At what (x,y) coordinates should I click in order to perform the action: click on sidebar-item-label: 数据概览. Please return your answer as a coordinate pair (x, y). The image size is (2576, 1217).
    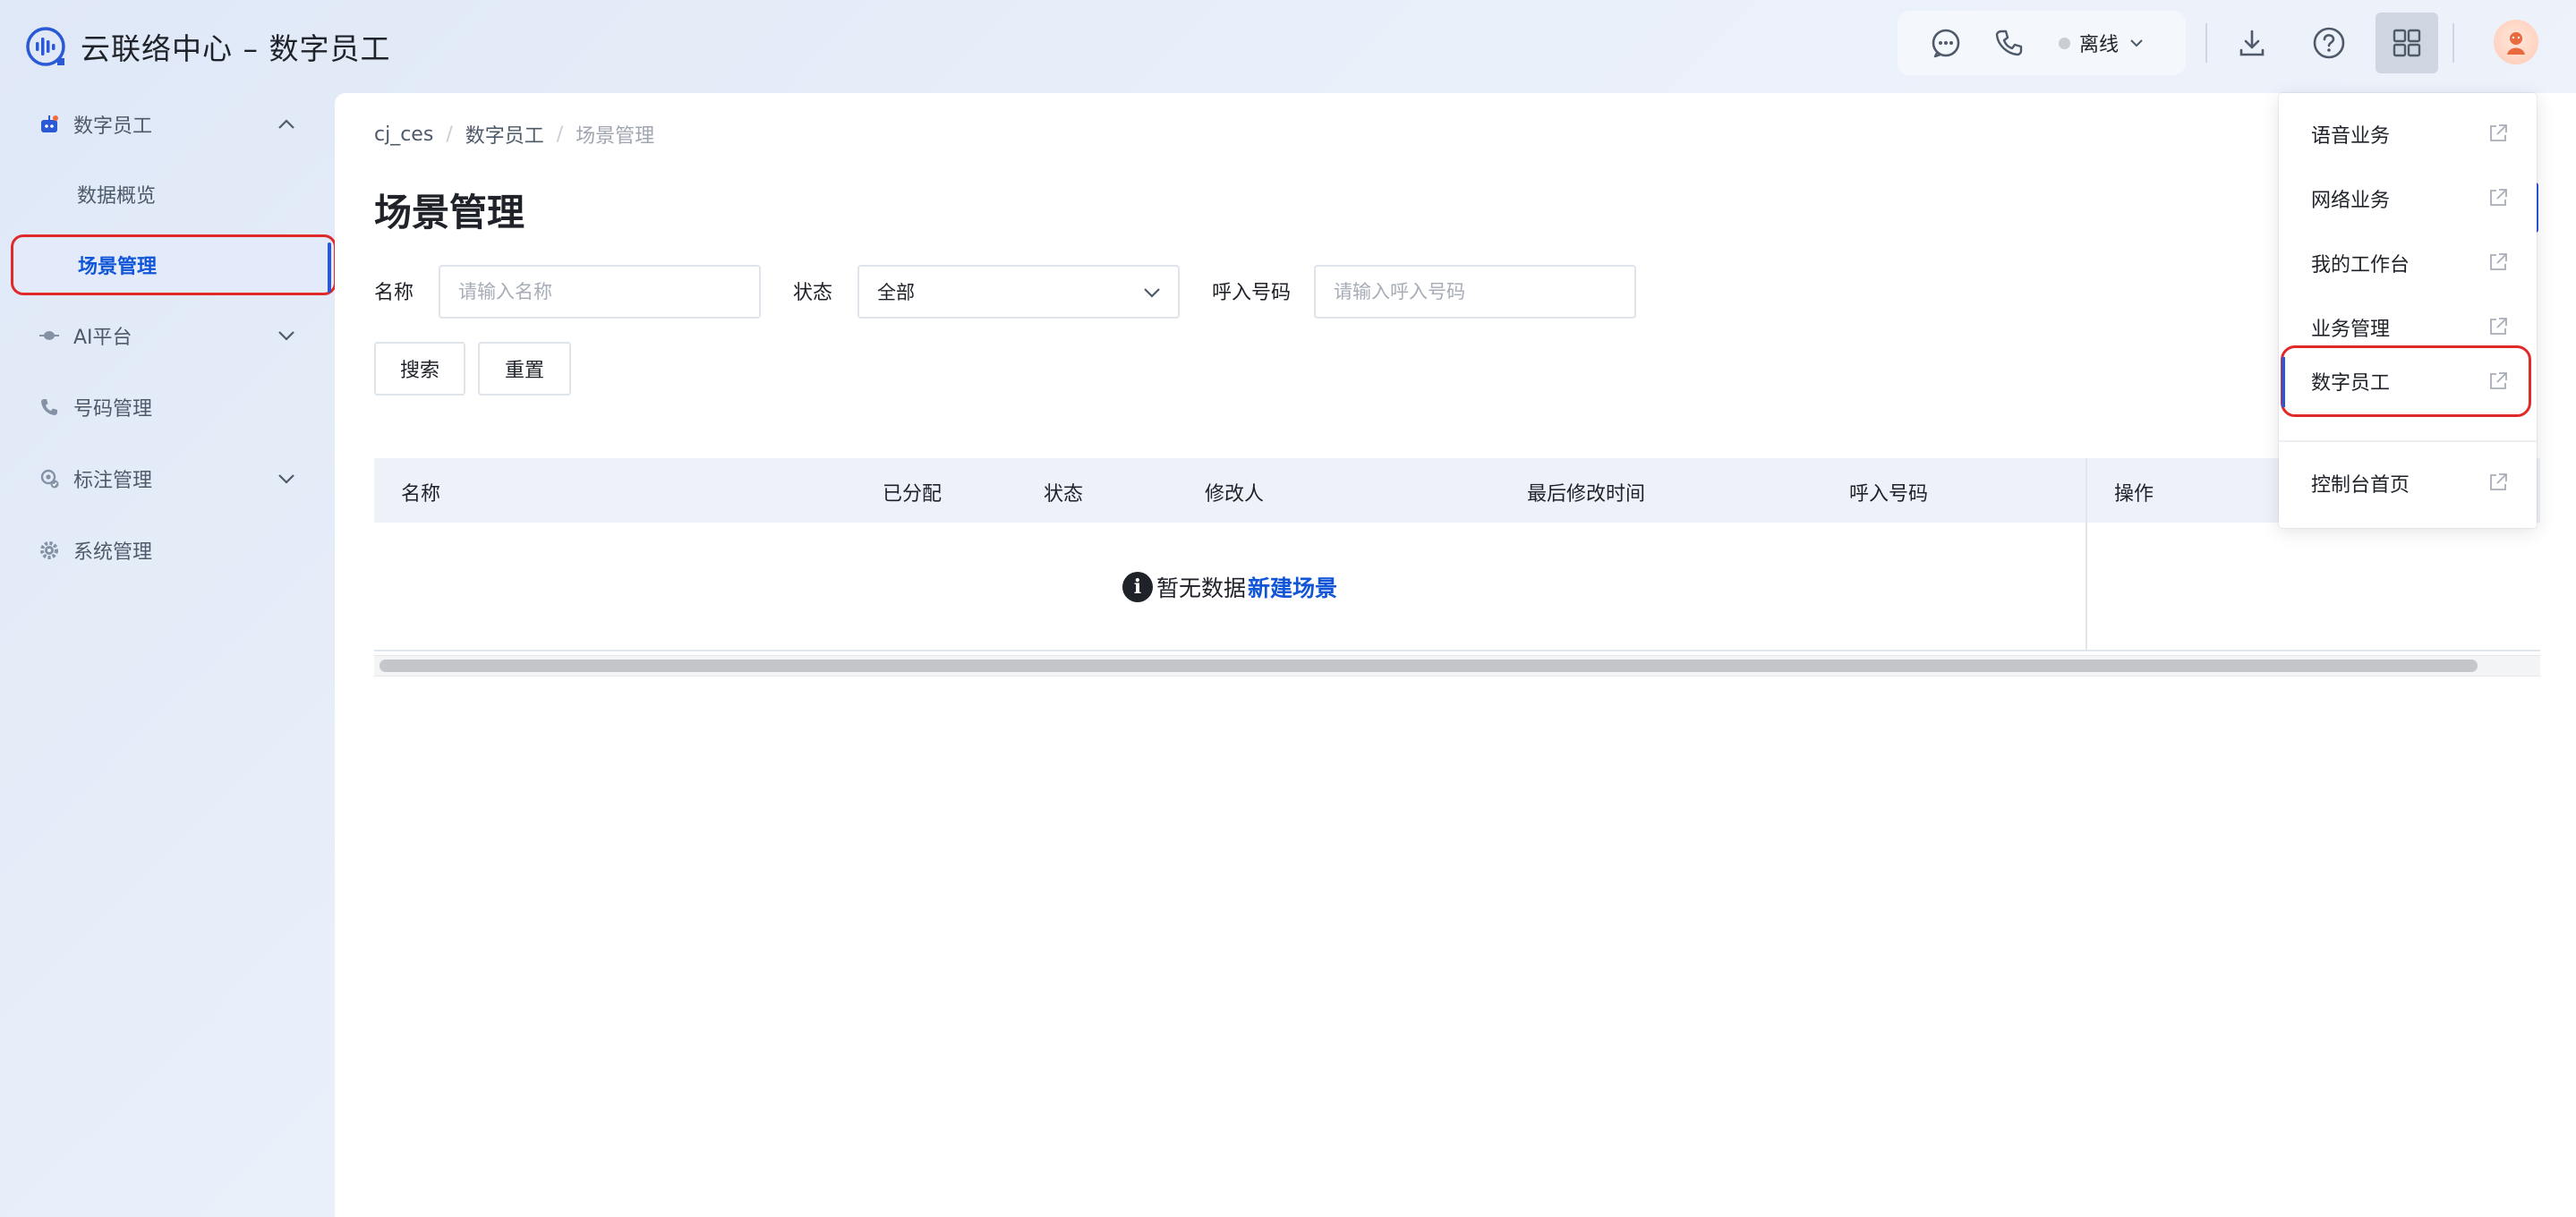
    Looking at the image, I should click on (117, 196).